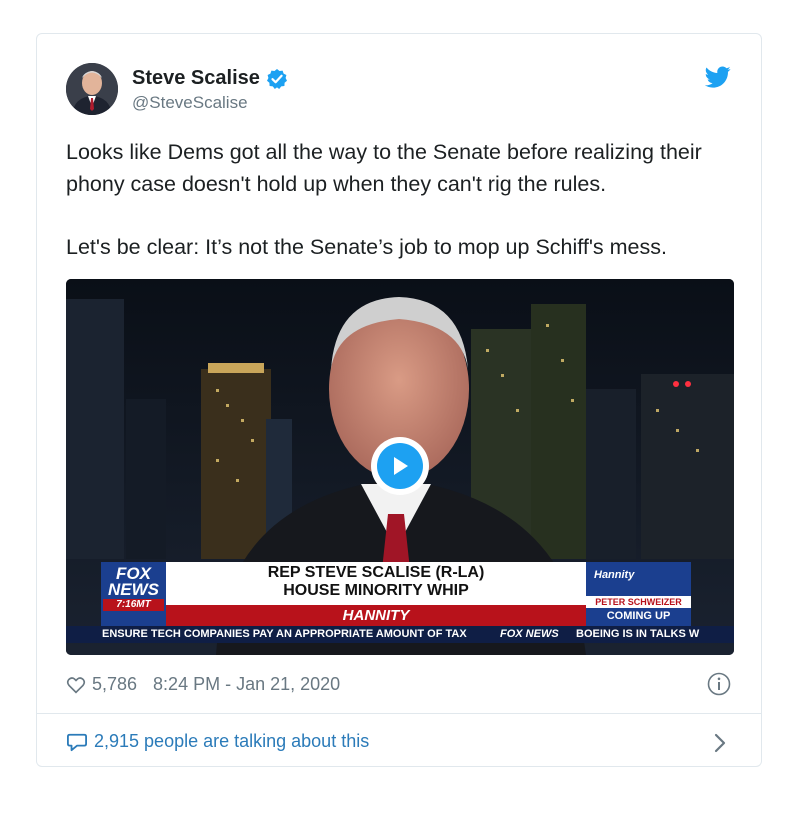  What do you see at coordinates (614, 575) in the screenshot?
I see `promo-logo: Hannity` at bounding box center [614, 575].